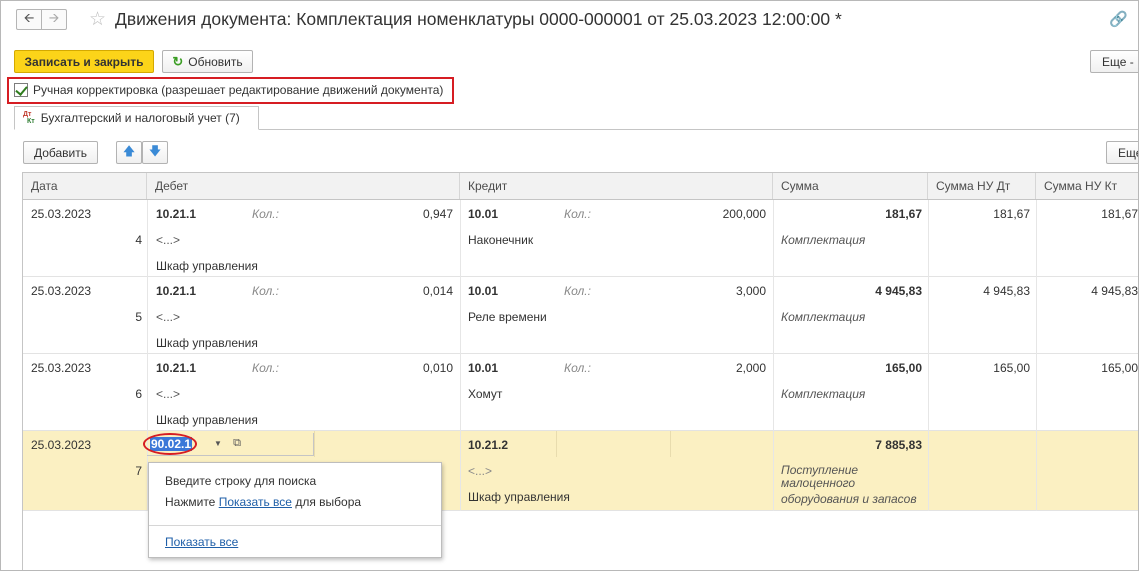 The image size is (1139, 571). Describe the element at coordinates (1090, 368) in the screenshot. I see `sum-nu-kt-cell: 165,00` at that location.